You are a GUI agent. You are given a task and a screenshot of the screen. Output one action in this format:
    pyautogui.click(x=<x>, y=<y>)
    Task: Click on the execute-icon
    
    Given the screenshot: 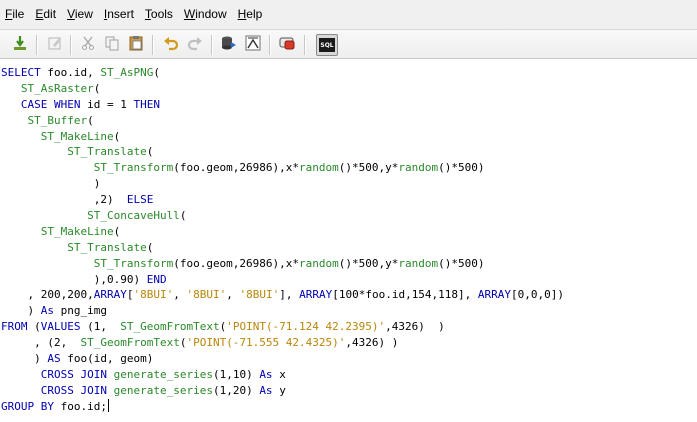 What is the action you would take?
    pyautogui.click(x=20, y=45)
    